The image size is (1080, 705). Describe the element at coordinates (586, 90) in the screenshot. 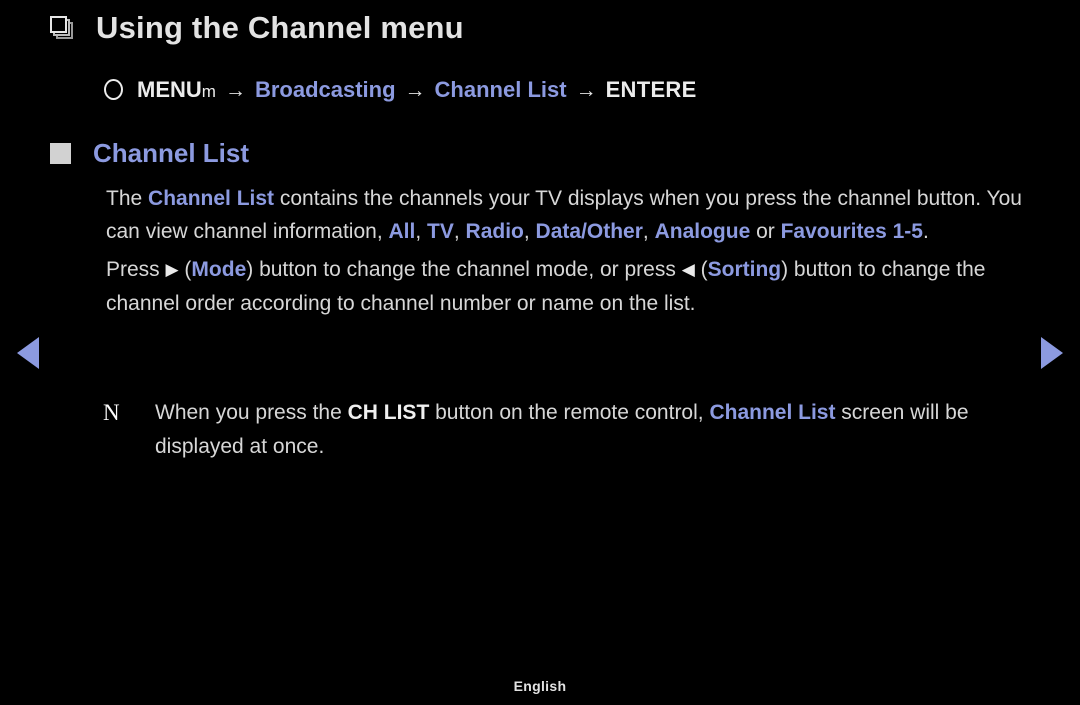

I see `path-arrow-3: →` at that location.